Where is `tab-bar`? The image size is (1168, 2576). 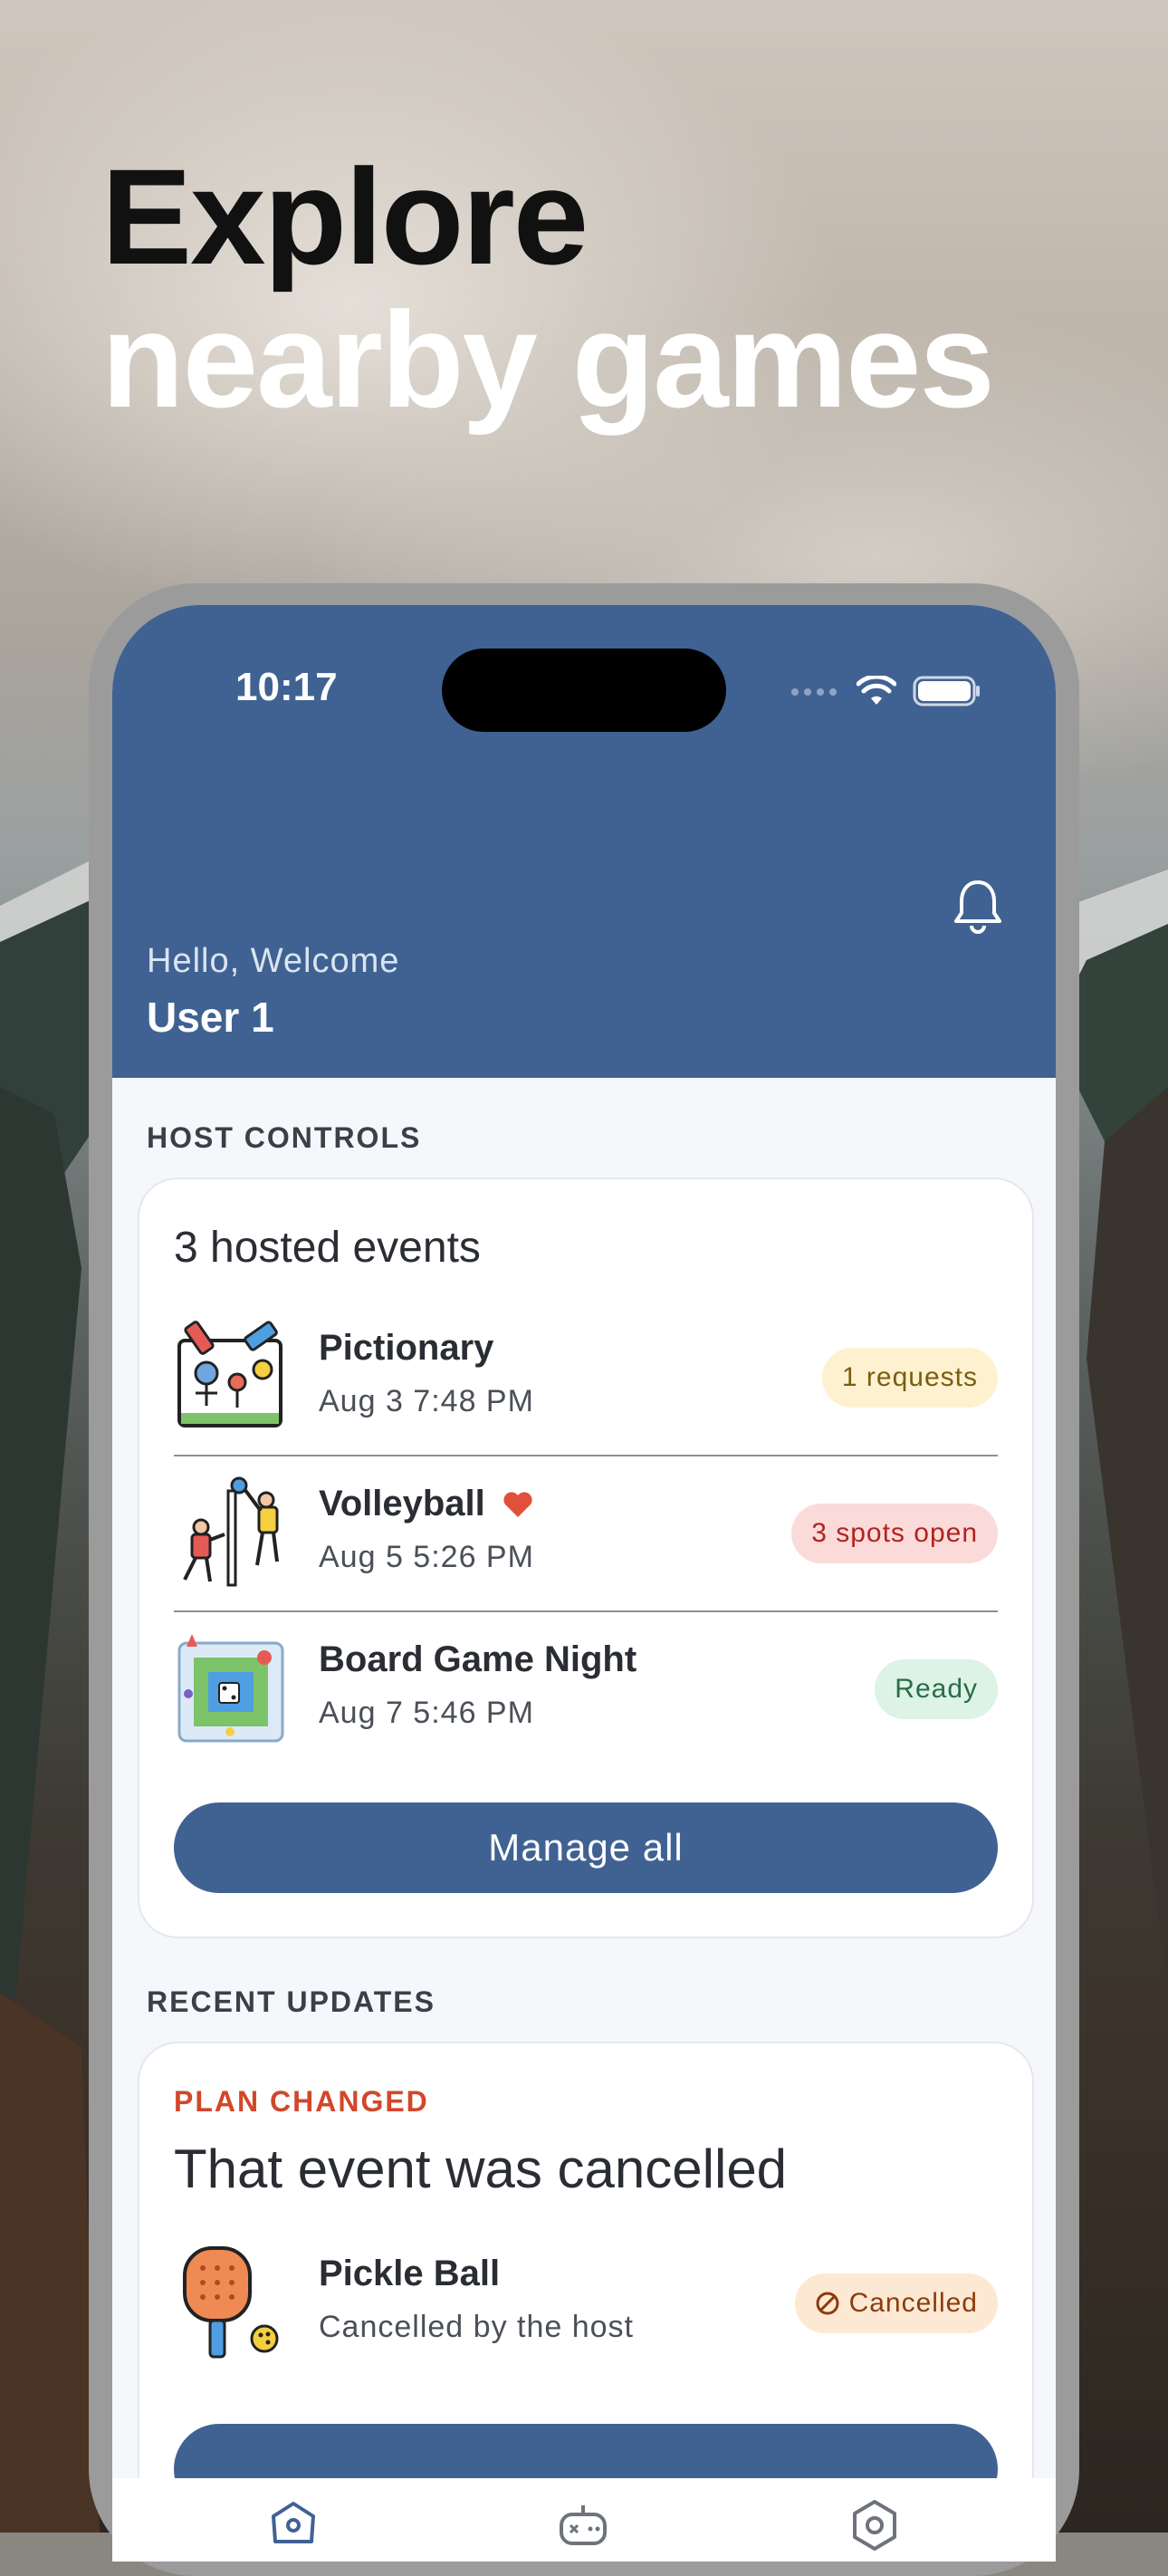
tab-bar is located at coordinates (584, 2520).